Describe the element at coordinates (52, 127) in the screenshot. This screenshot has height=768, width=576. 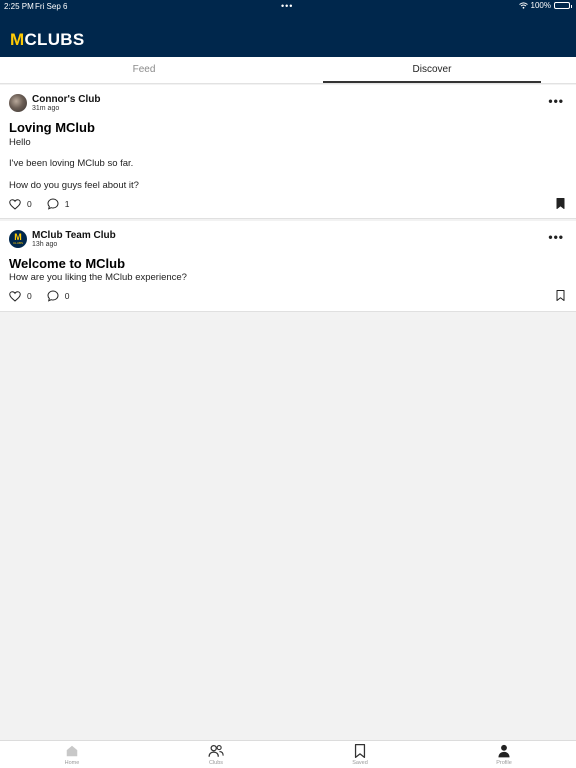
I see `post-title: Loving MClub` at that location.